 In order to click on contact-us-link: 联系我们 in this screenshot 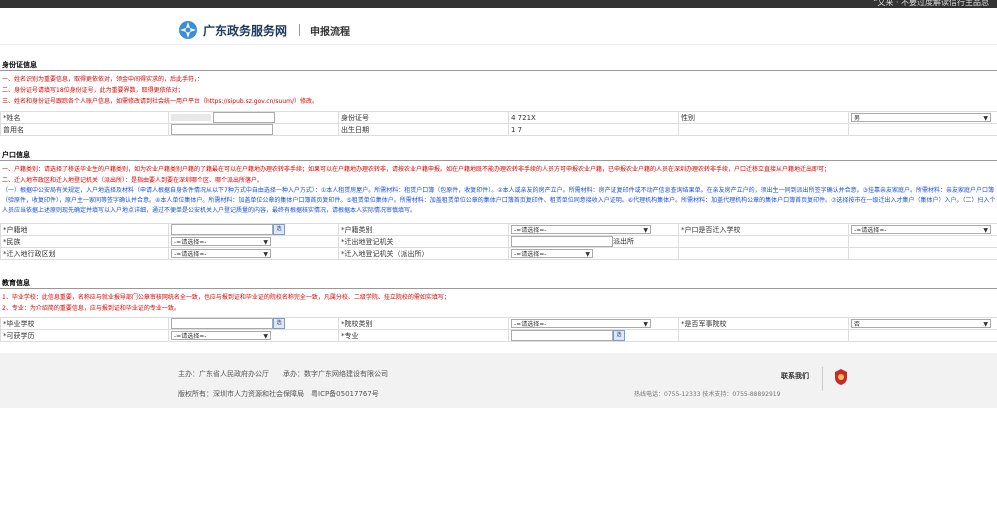, I will do `click(795, 376)`.